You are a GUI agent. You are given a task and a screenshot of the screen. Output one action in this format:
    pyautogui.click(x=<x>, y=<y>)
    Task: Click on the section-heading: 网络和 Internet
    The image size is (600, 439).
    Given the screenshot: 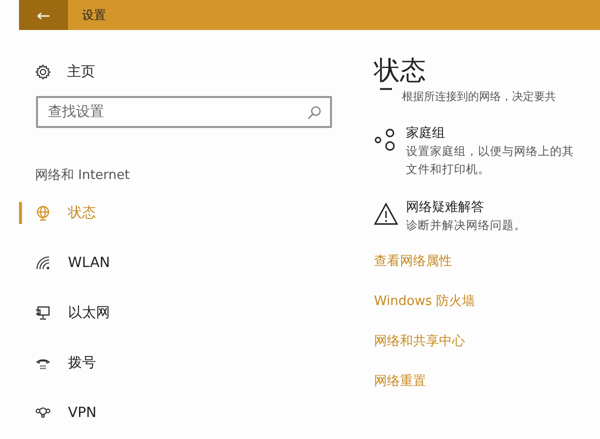 What is the action you would take?
    pyautogui.click(x=82, y=175)
    